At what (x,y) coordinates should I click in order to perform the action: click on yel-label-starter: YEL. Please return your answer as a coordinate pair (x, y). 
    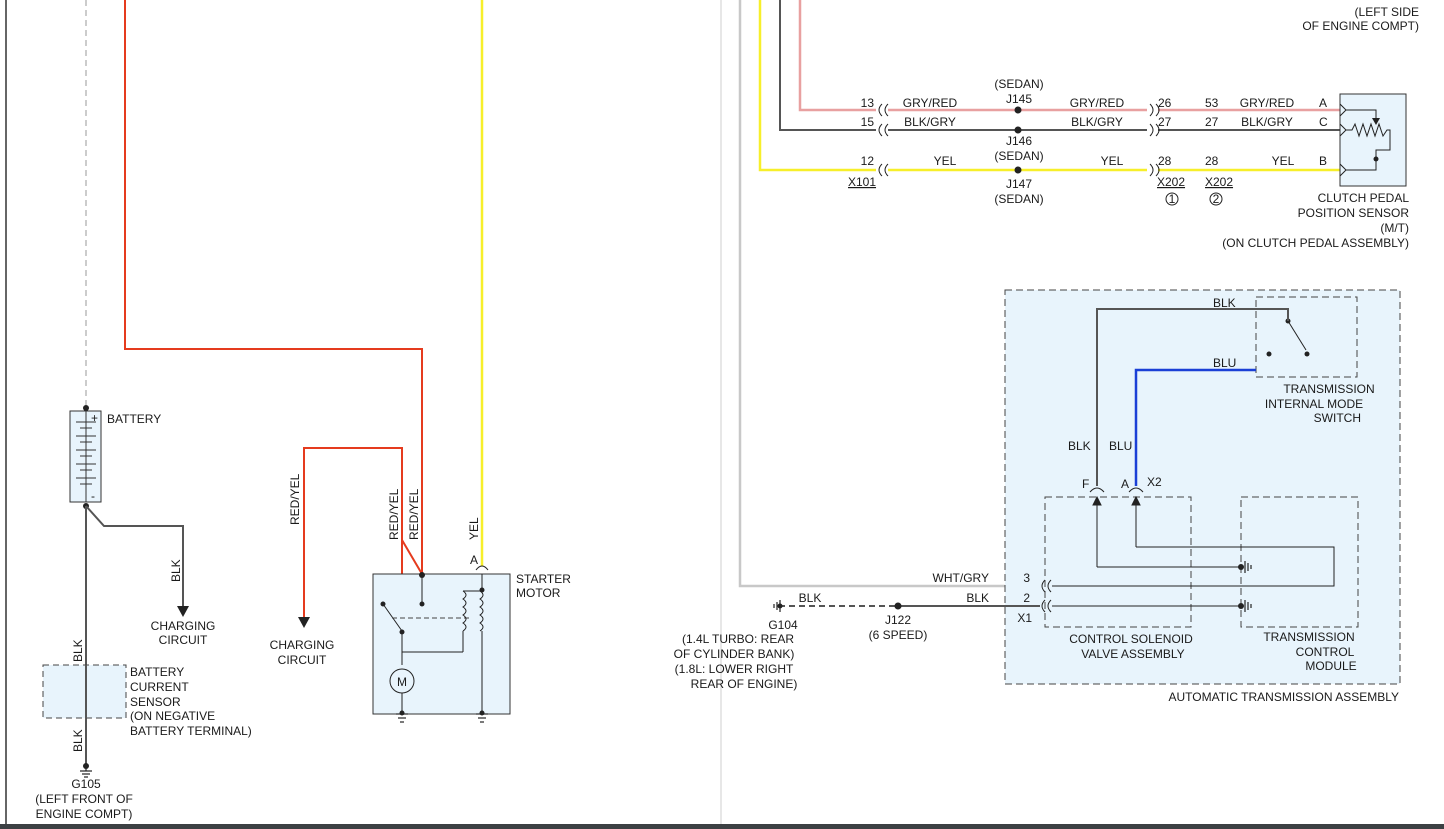
    Looking at the image, I should click on (474, 528).